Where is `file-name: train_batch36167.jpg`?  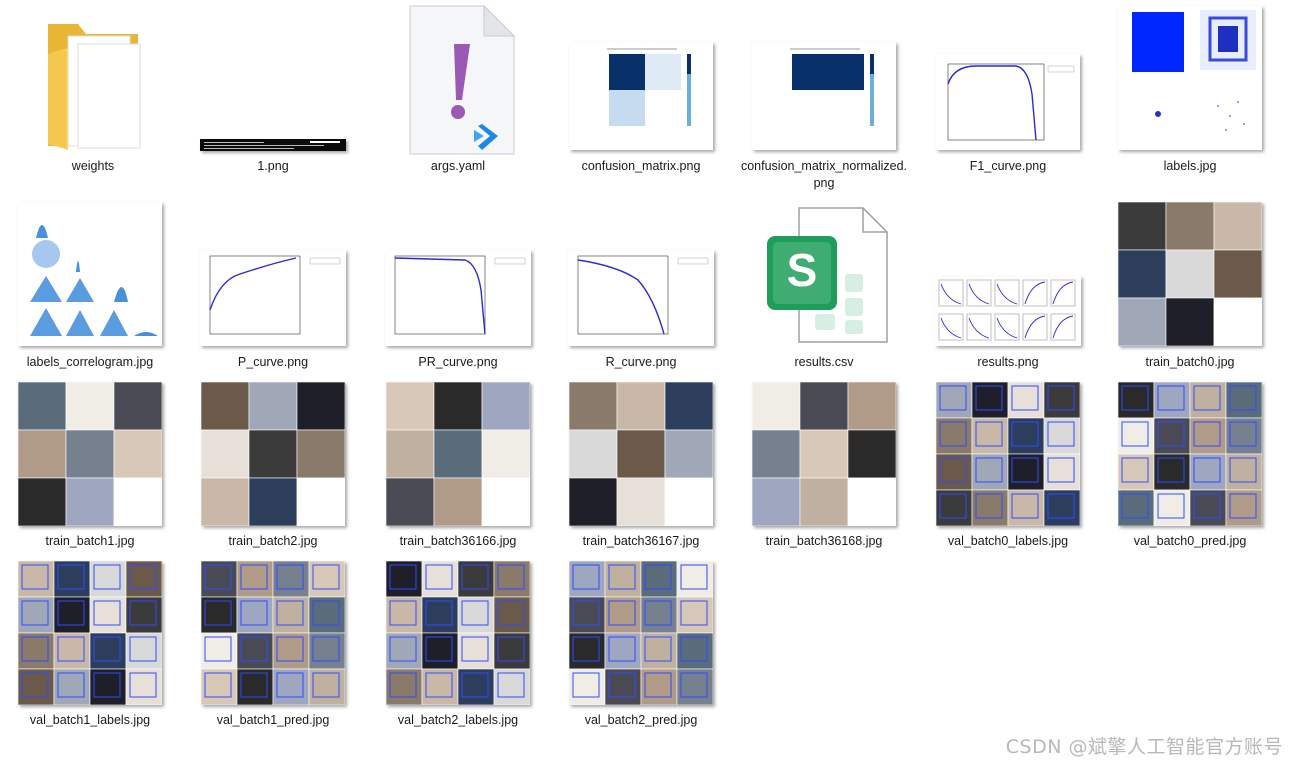 file-name: train_batch36167.jpg is located at coordinates (641, 541).